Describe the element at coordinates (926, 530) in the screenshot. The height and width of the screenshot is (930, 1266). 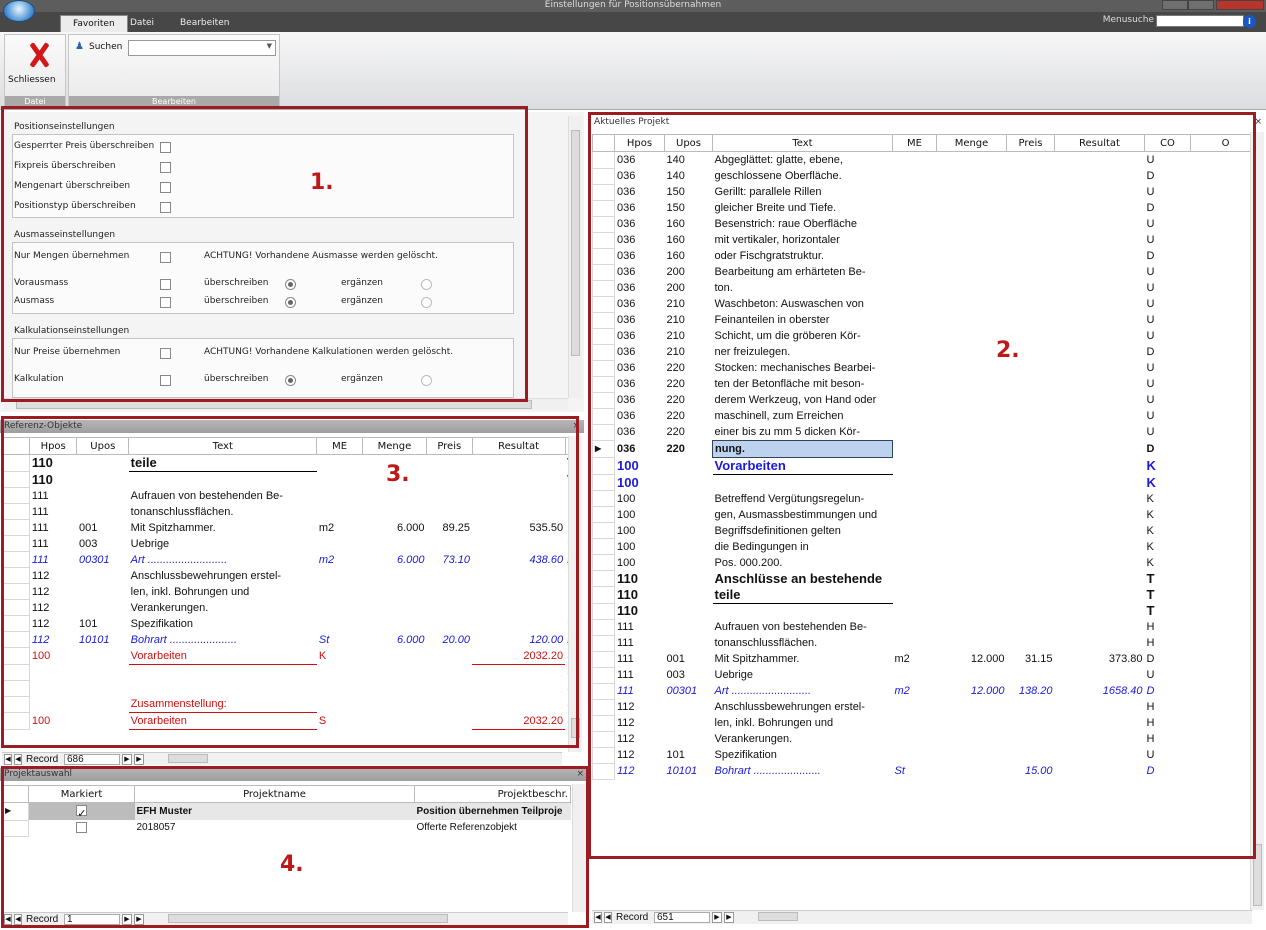
I see `table-row: 100 Begriffsdefinitionen gelten K` at that location.